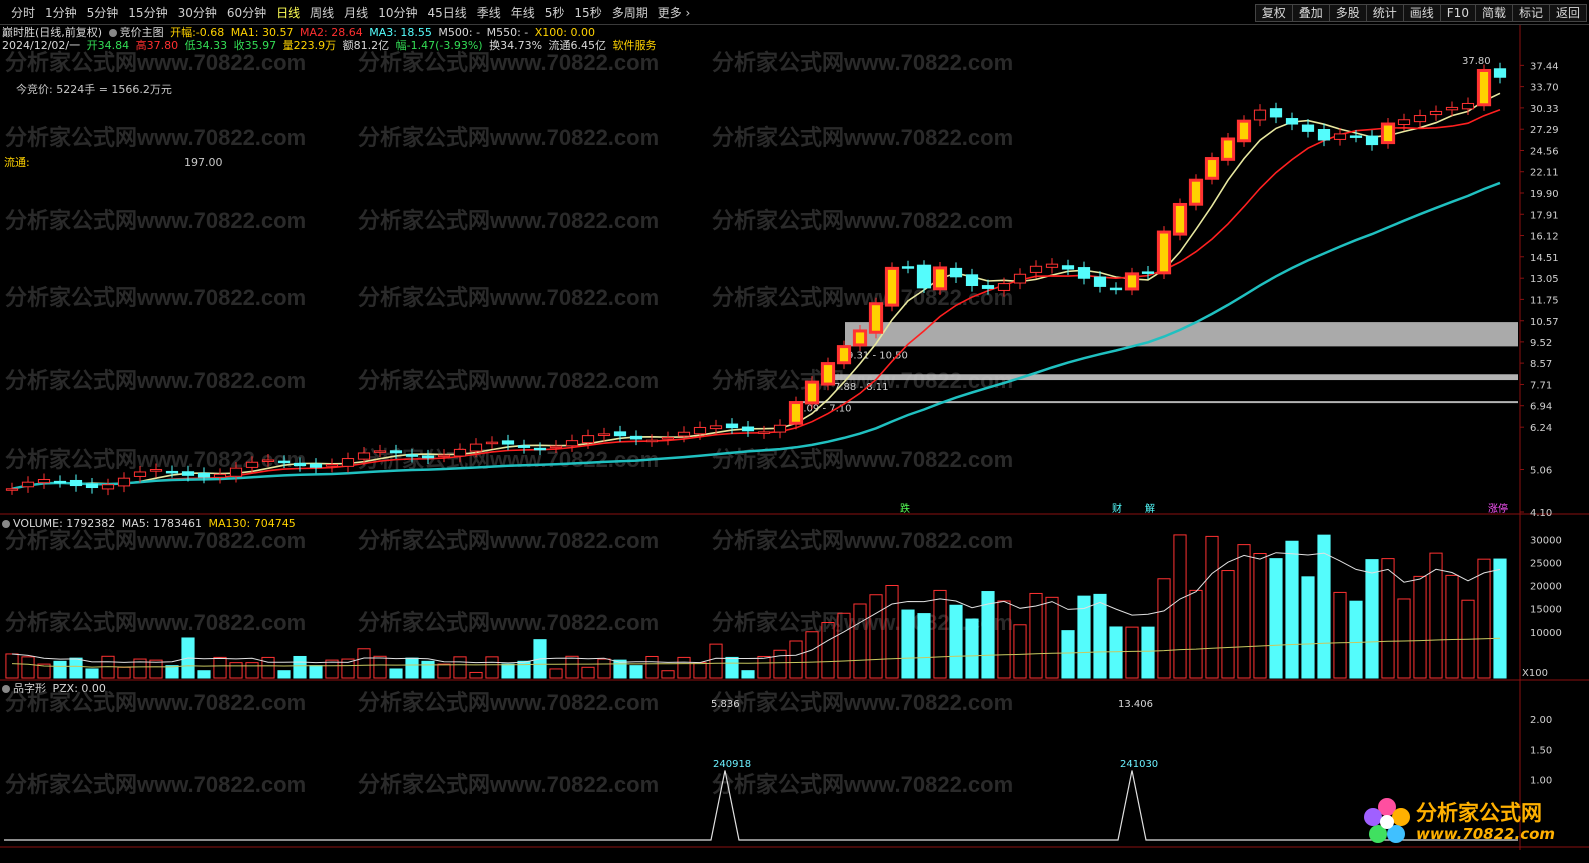 This screenshot has height=863, width=1589. I want to click on pzx-tick-label: 1.50, so click(1541, 750).